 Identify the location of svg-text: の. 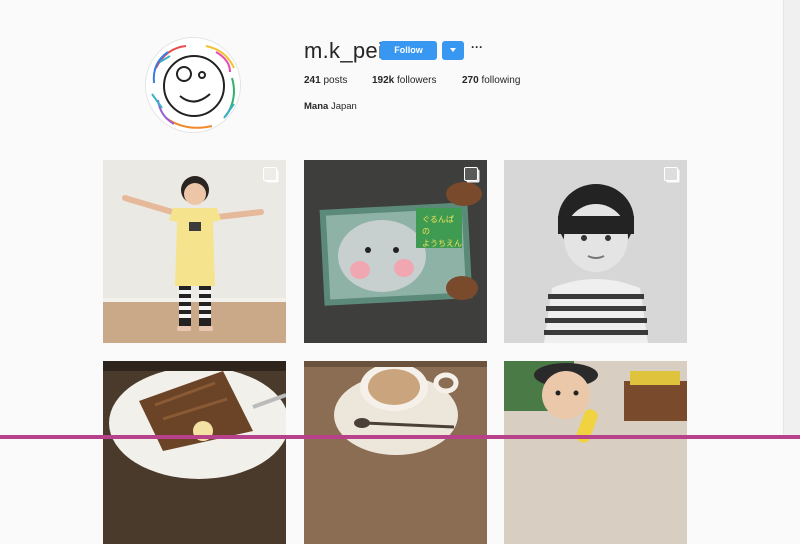
(426, 231).